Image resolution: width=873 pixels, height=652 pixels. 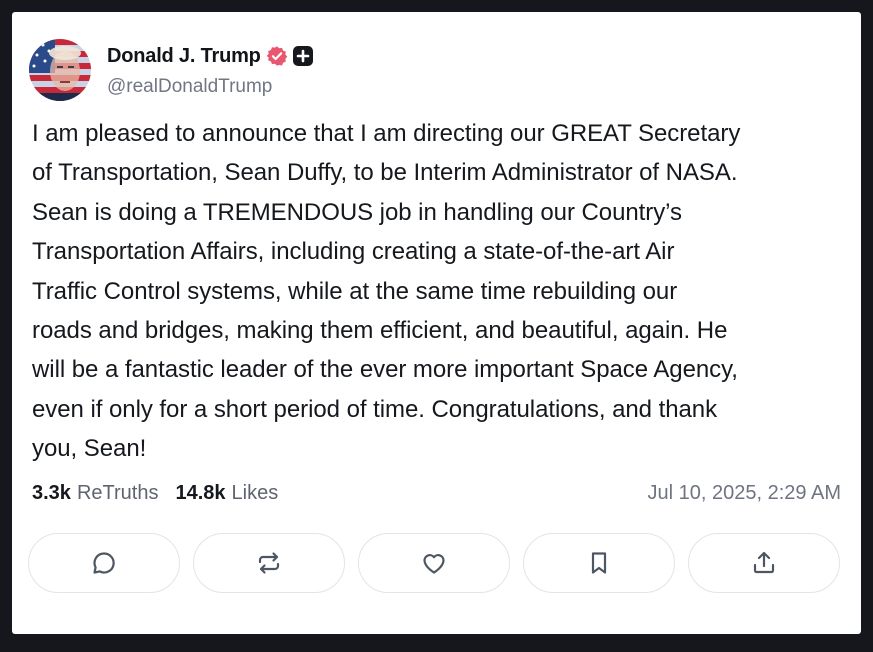 I want to click on repost-icon, so click(x=269, y=563).